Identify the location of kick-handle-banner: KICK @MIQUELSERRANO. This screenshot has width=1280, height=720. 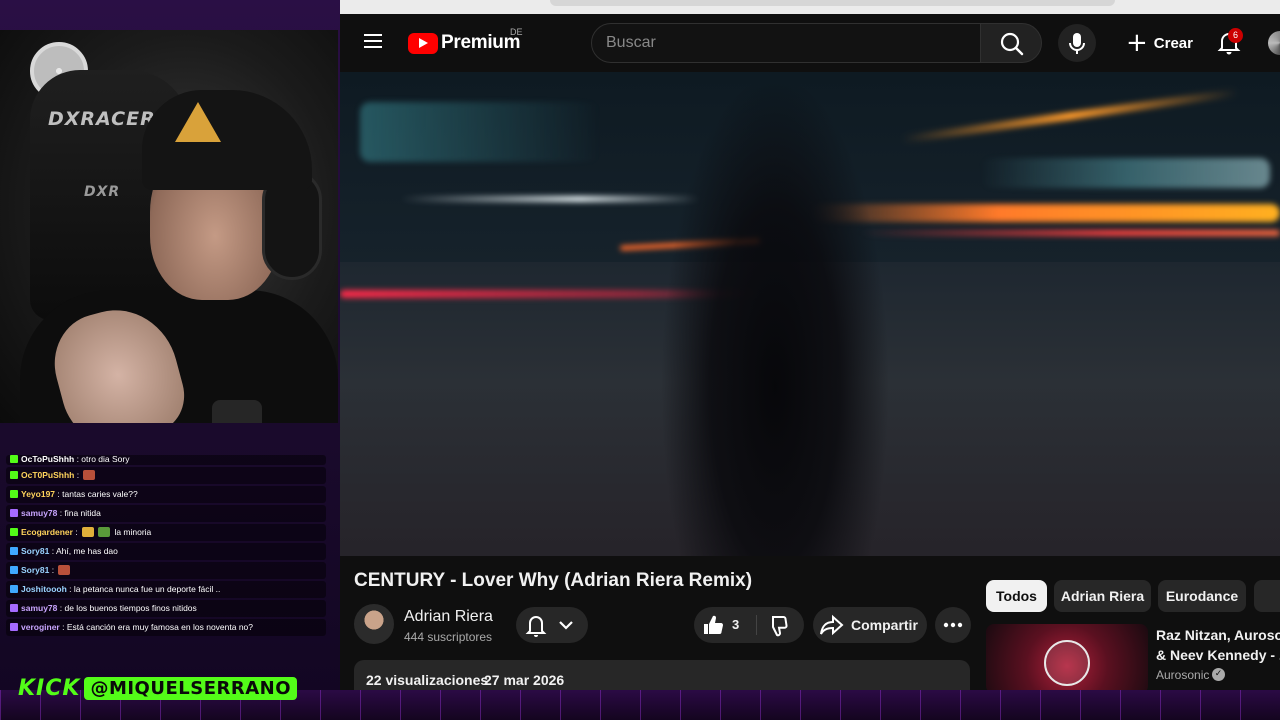
(158, 688).